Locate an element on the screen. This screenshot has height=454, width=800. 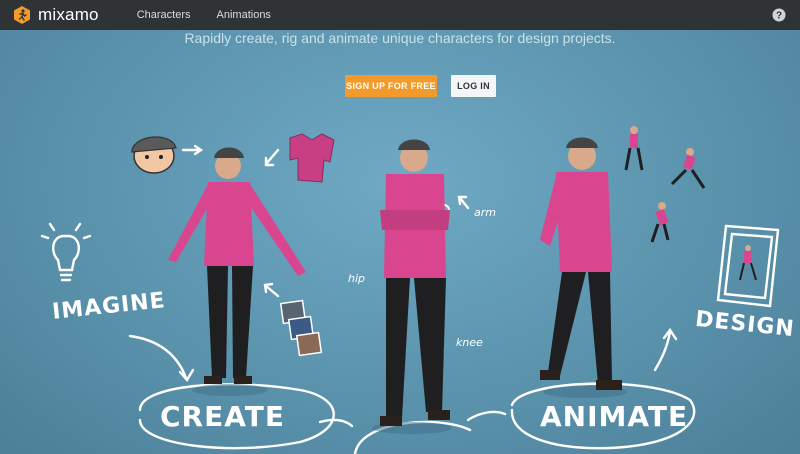
nav-animations: Animations is located at coordinates (244, 15).